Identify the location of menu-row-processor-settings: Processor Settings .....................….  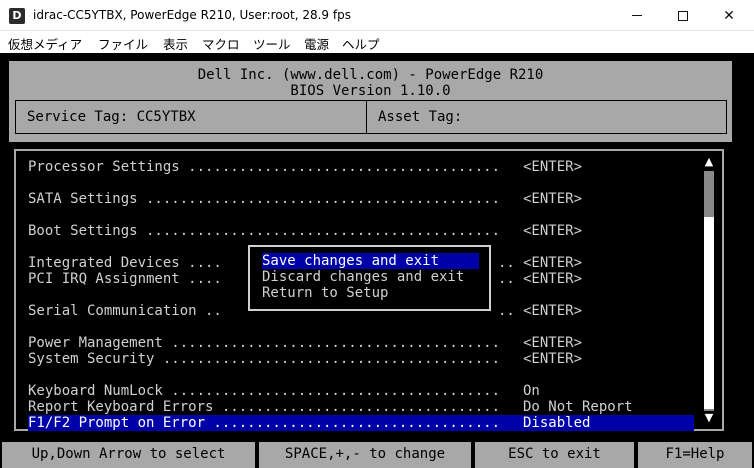
(368, 167).